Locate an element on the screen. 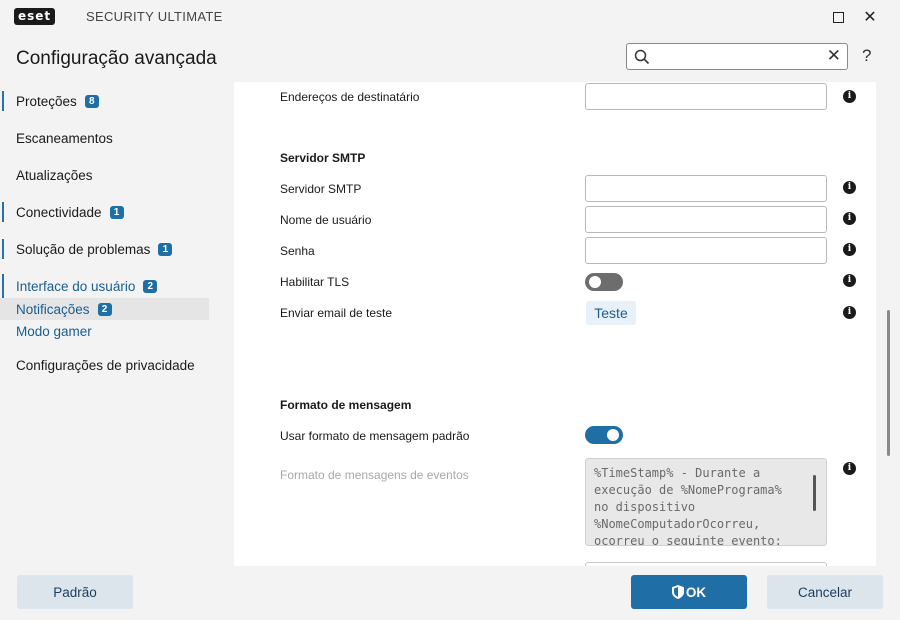 The image size is (900, 620). search-input is located at coordinates (735, 56).